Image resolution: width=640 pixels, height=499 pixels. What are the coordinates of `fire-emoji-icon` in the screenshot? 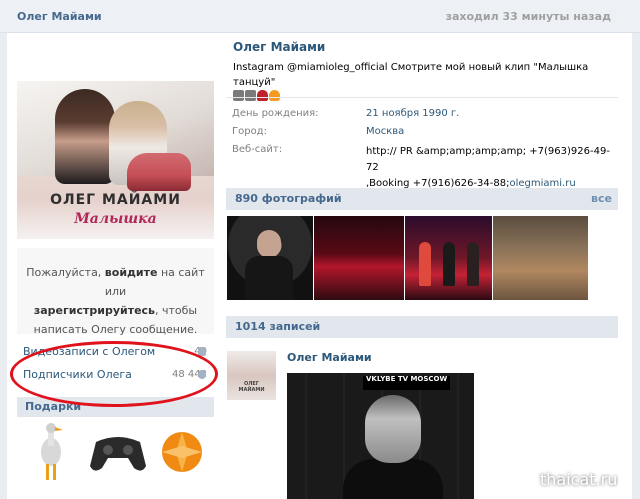 It's located at (274, 95).